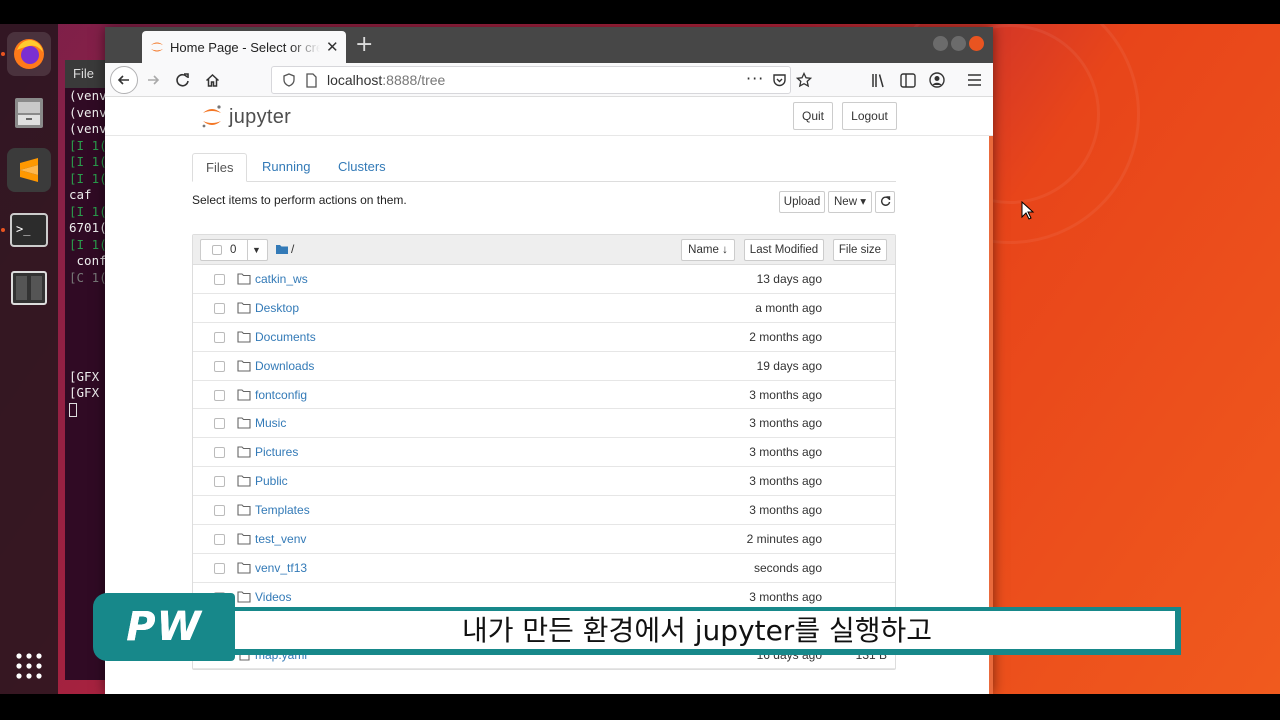  I want to click on sort-name-button: Name ↓, so click(708, 250).